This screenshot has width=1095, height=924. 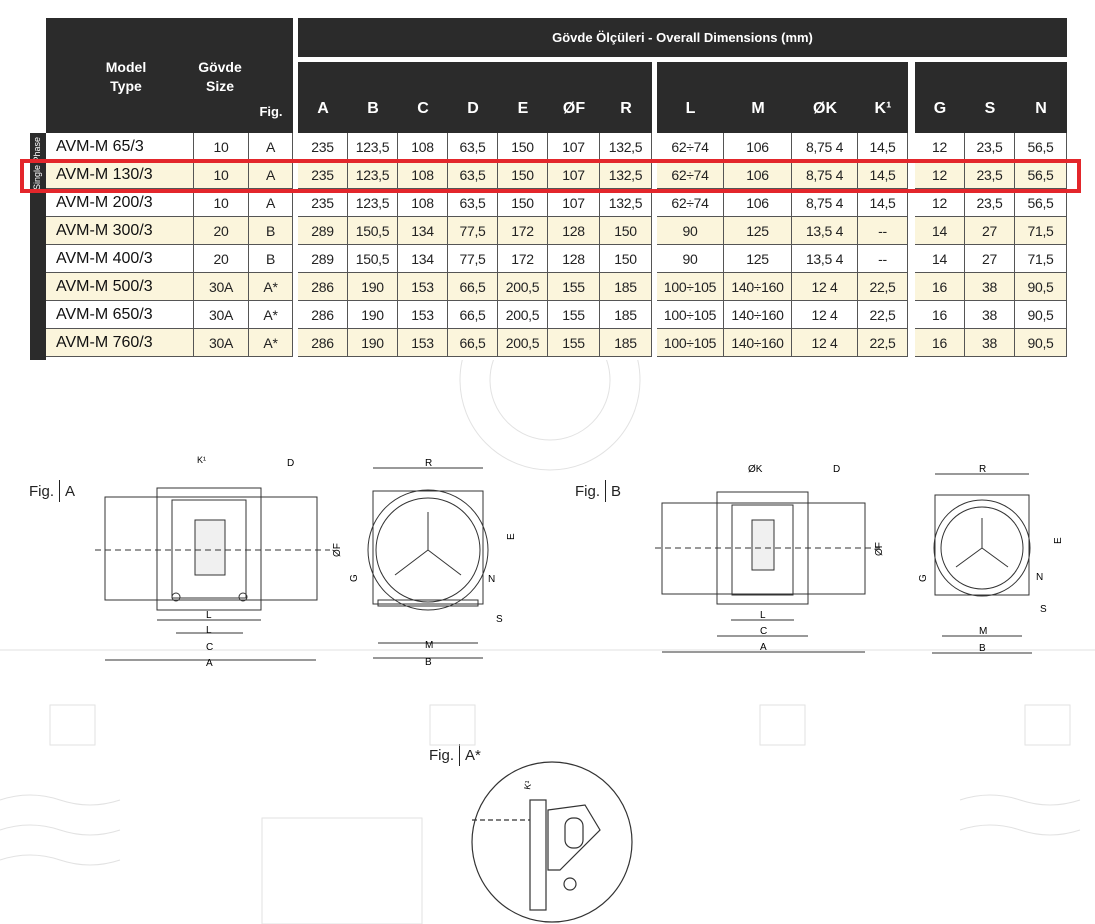 I want to click on cell-n: 71,5, so click(x=1041, y=231).